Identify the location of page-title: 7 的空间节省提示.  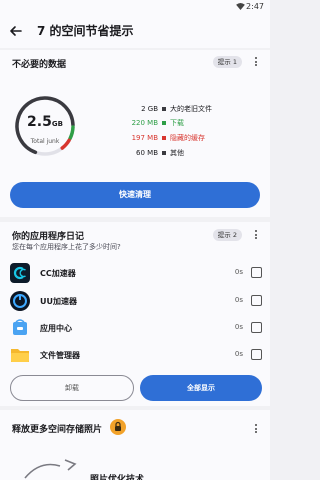
(85, 31).